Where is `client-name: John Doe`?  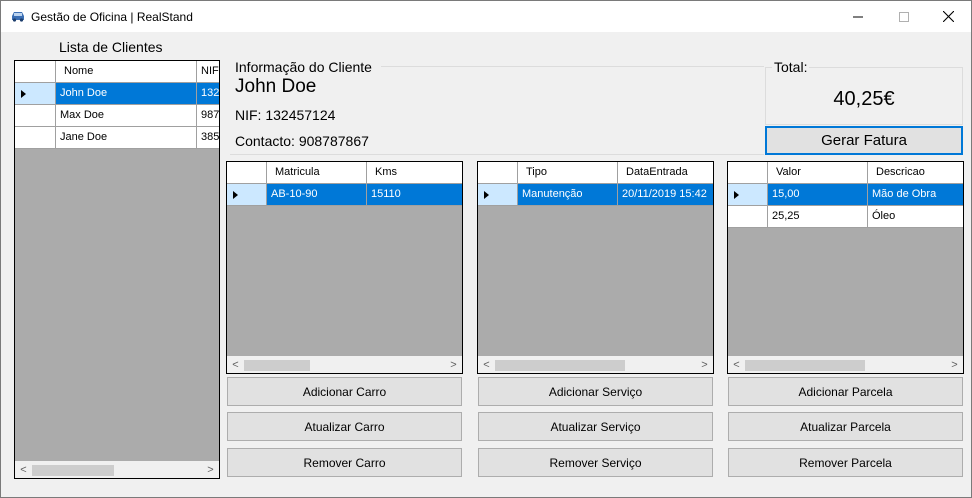
client-name: John Doe is located at coordinates (276, 86).